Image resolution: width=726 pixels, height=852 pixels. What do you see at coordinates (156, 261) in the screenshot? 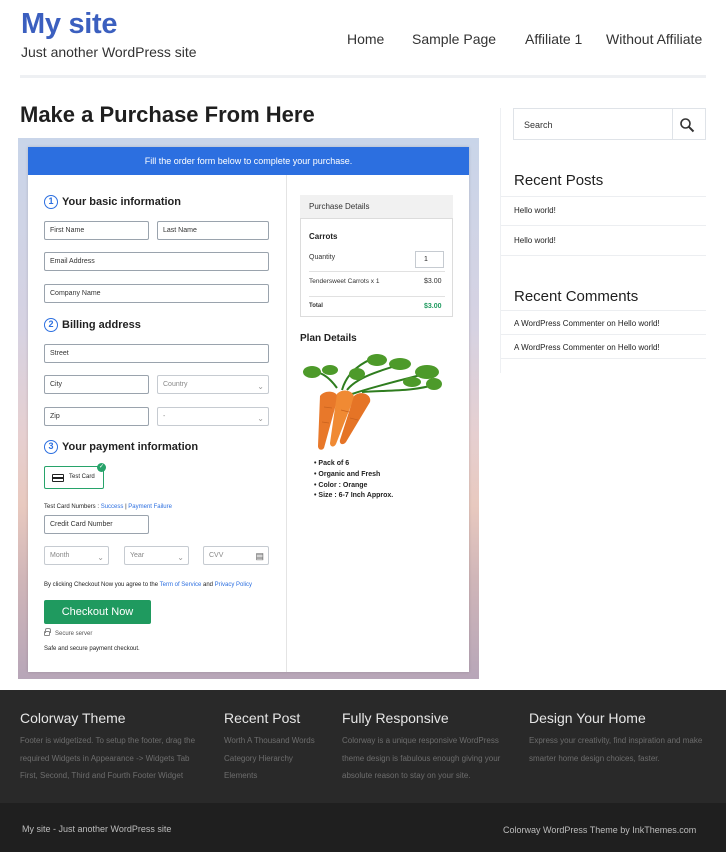
I see `email-input: Email Address` at bounding box center [156, 261].